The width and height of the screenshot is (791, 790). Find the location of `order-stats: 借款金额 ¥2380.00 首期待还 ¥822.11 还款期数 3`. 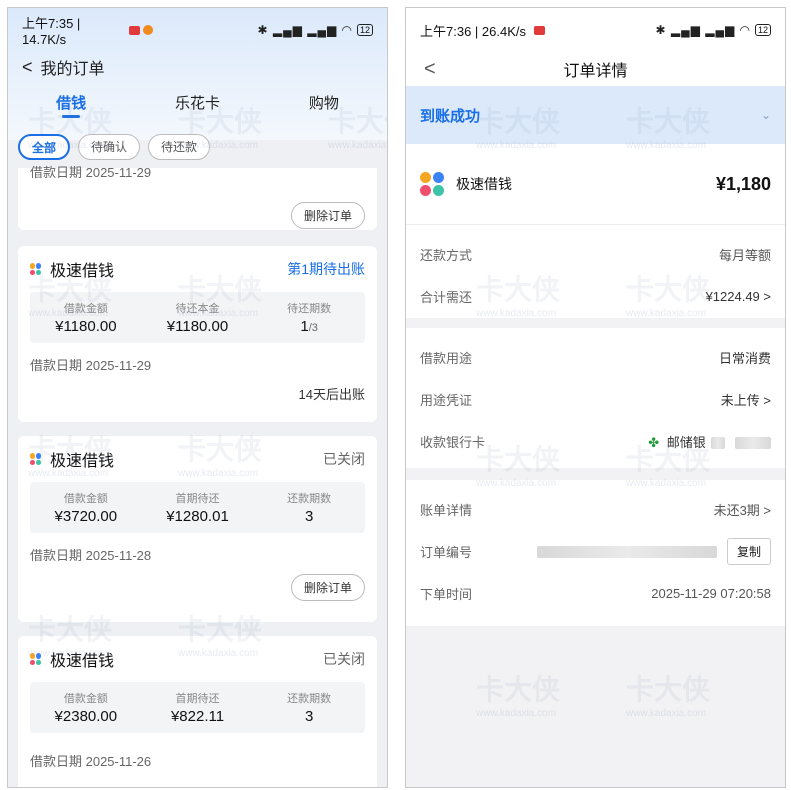

order-stats: 借款金额 ¥2380.00 首期待还 ¥822.11 还款期数 3 is located at coordinates (197, 707).